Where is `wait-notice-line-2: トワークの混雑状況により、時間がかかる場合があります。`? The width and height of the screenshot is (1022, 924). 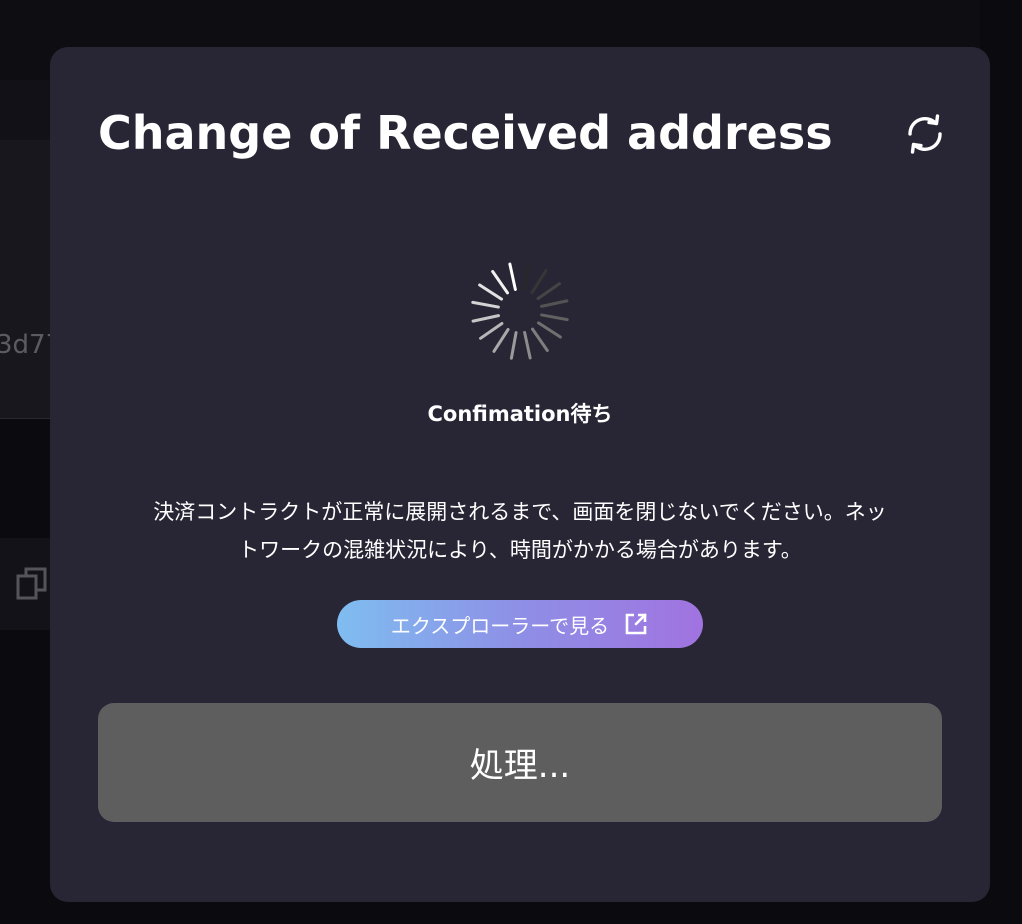 wait-notice-line-2: トワークの混雑状況により、時間がかかる場合があります。 is located at coordinates (520, 550).